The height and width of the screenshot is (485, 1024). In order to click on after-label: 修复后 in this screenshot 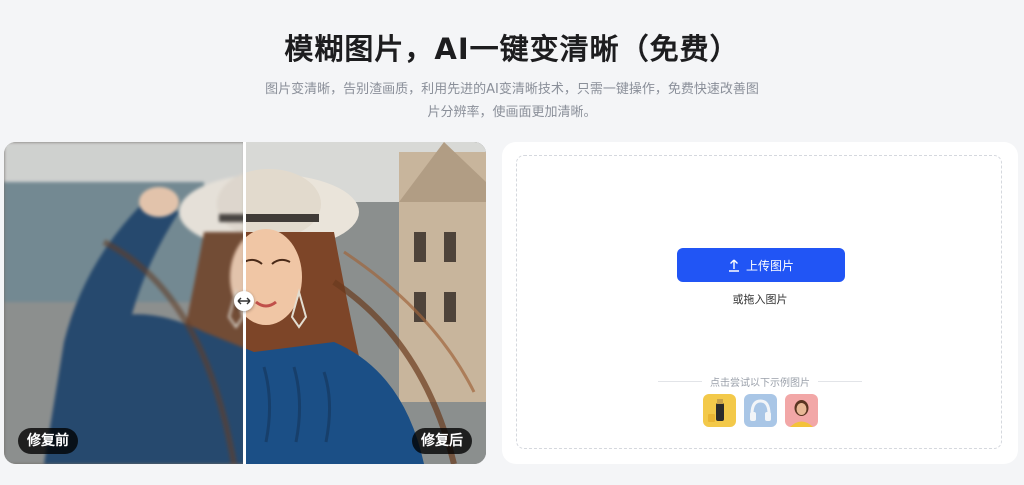, I will do `click(442, 441)`.